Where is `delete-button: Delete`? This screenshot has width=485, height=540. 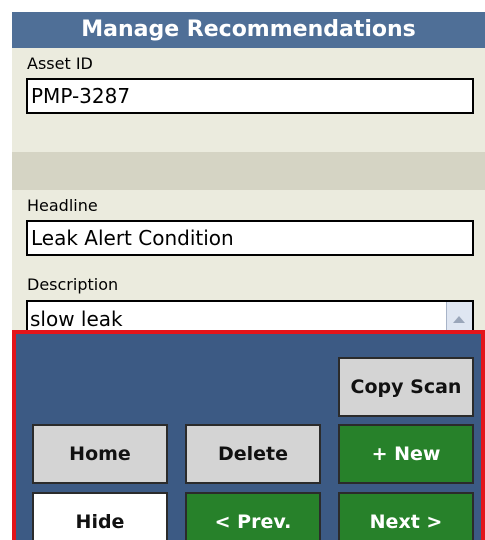
delete-button: Delete is located at coordinates (253, 454).